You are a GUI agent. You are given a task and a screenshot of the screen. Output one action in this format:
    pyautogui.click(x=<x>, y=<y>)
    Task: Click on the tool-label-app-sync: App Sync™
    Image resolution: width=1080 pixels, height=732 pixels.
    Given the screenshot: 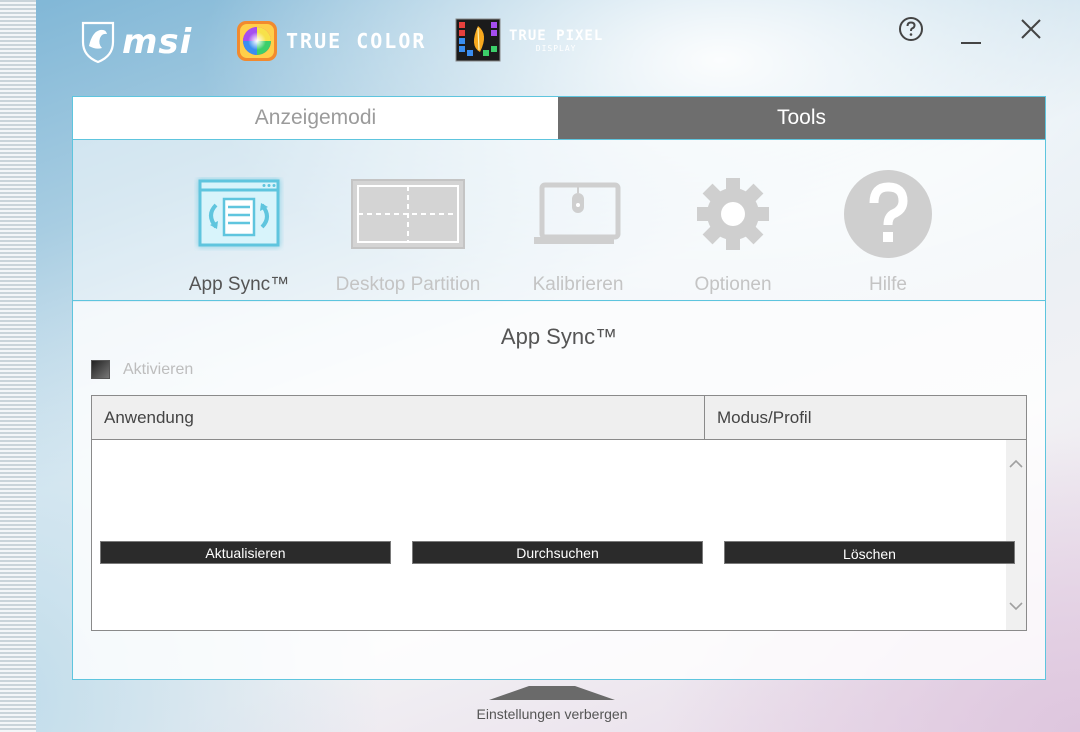 What is the action you would take?
    pyautogui.click(x=239, y=284)
    